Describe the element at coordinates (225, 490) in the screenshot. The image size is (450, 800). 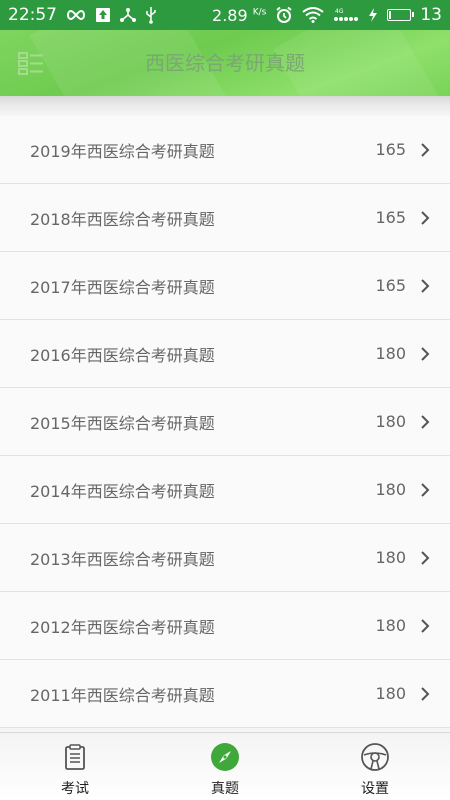
I see `paper-list-item: 2014年西医综合考研真题 180` at that location.